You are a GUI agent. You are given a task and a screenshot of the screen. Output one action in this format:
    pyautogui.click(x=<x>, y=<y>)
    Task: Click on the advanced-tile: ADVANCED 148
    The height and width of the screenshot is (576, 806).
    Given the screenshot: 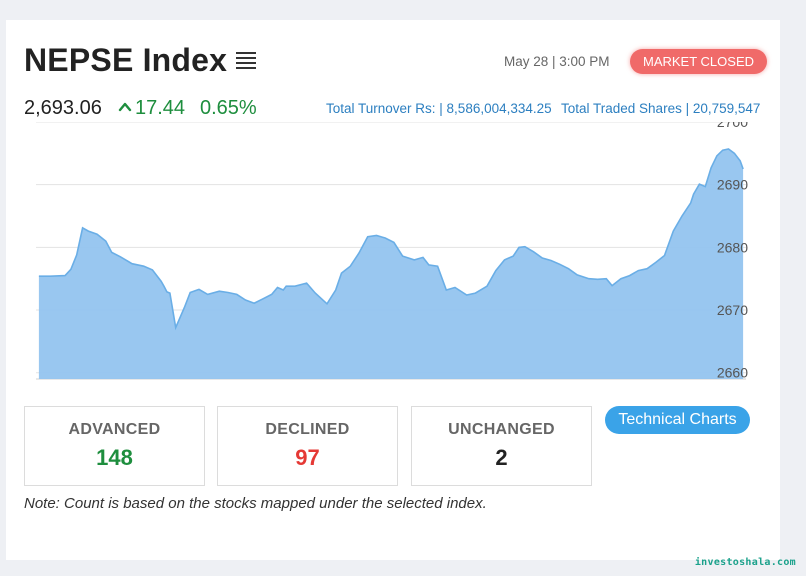 What is the action you would take?
    pyautogui.click(x=114, y=446)
    